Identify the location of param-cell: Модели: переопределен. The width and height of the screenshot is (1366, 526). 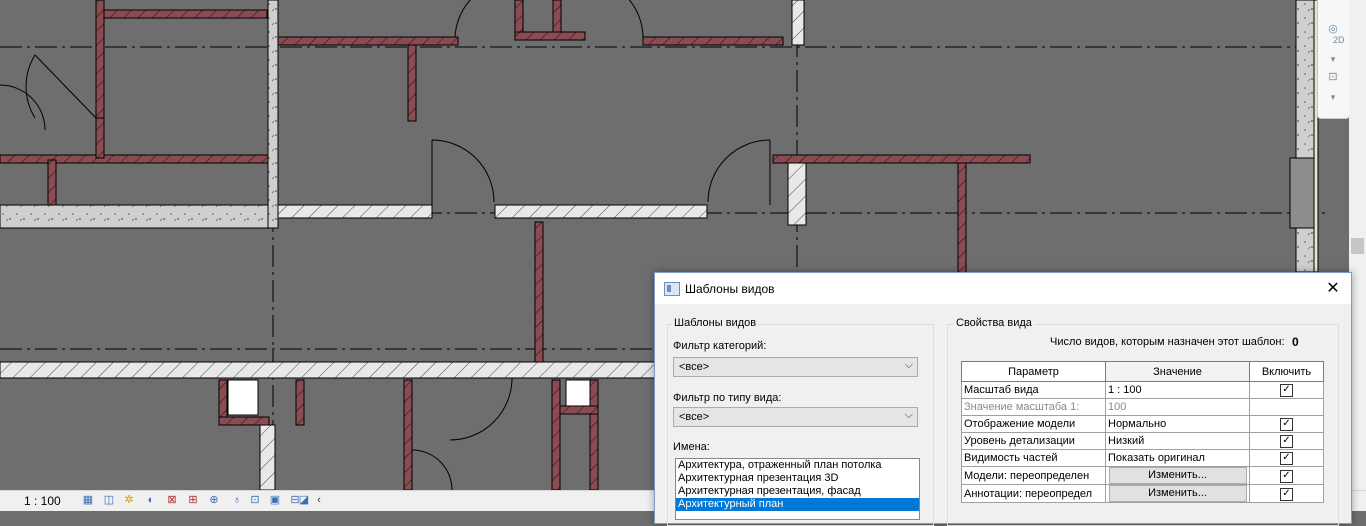
(1033, 475).